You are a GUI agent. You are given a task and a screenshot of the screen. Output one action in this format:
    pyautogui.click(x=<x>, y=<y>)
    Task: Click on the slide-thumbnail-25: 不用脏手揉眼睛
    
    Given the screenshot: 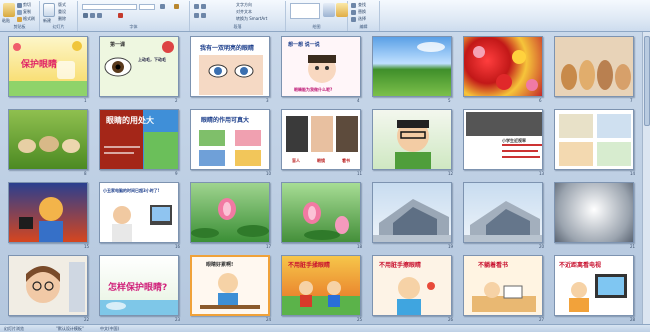 What is the action you would take?
    pyautogui.click(x=321, y=285)
    